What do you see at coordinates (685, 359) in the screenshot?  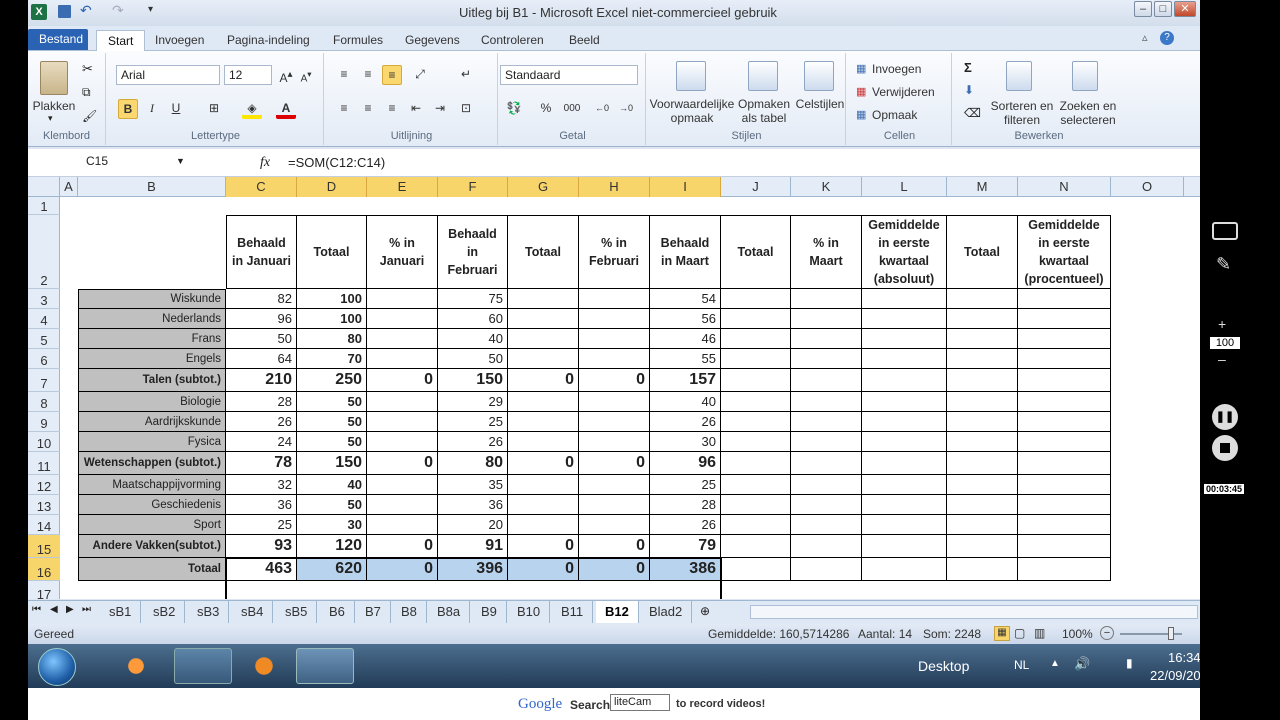 I see `data-cell: 55` at bounding box center [685, 359].